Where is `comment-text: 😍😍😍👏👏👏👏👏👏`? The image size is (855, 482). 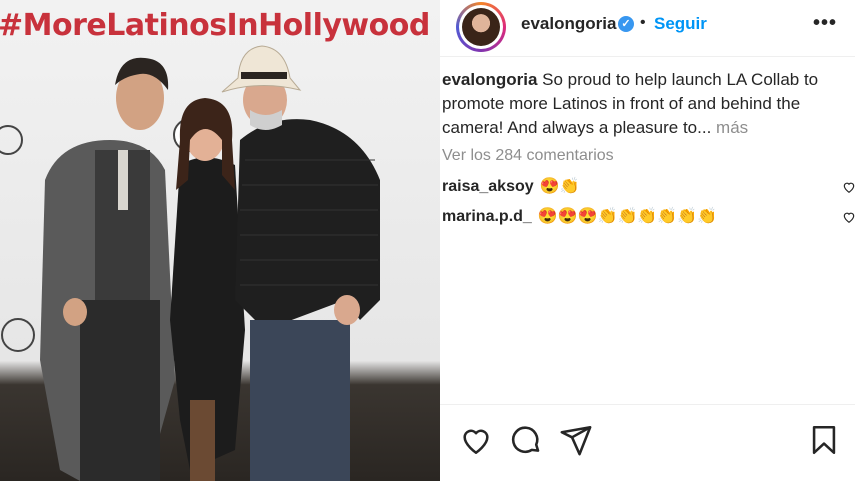 comment-text: 😍😍😍👏👏👏👏👏👏 is located at coordinates (627, 216).